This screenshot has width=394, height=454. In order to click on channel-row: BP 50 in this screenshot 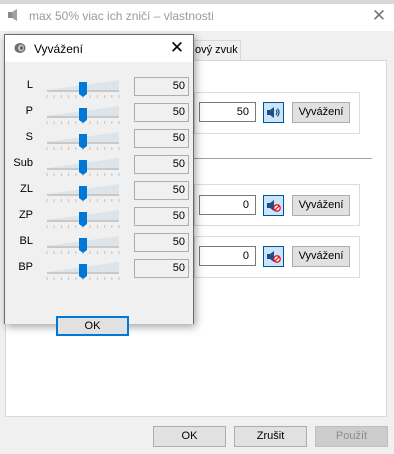, I will do `click(99, 270)`.